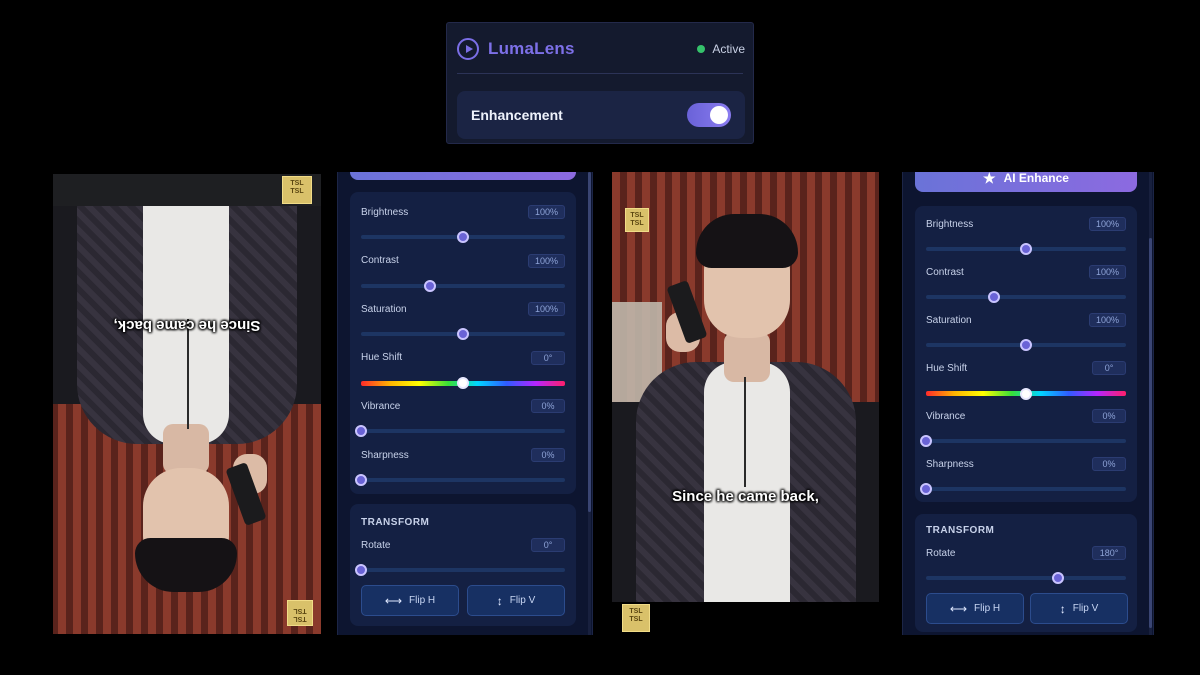 Image resolution: width=1200 pixels, height=675 pixels. I want to click on rotate-slider-row: Rotate 180°, so click(1026, 564).